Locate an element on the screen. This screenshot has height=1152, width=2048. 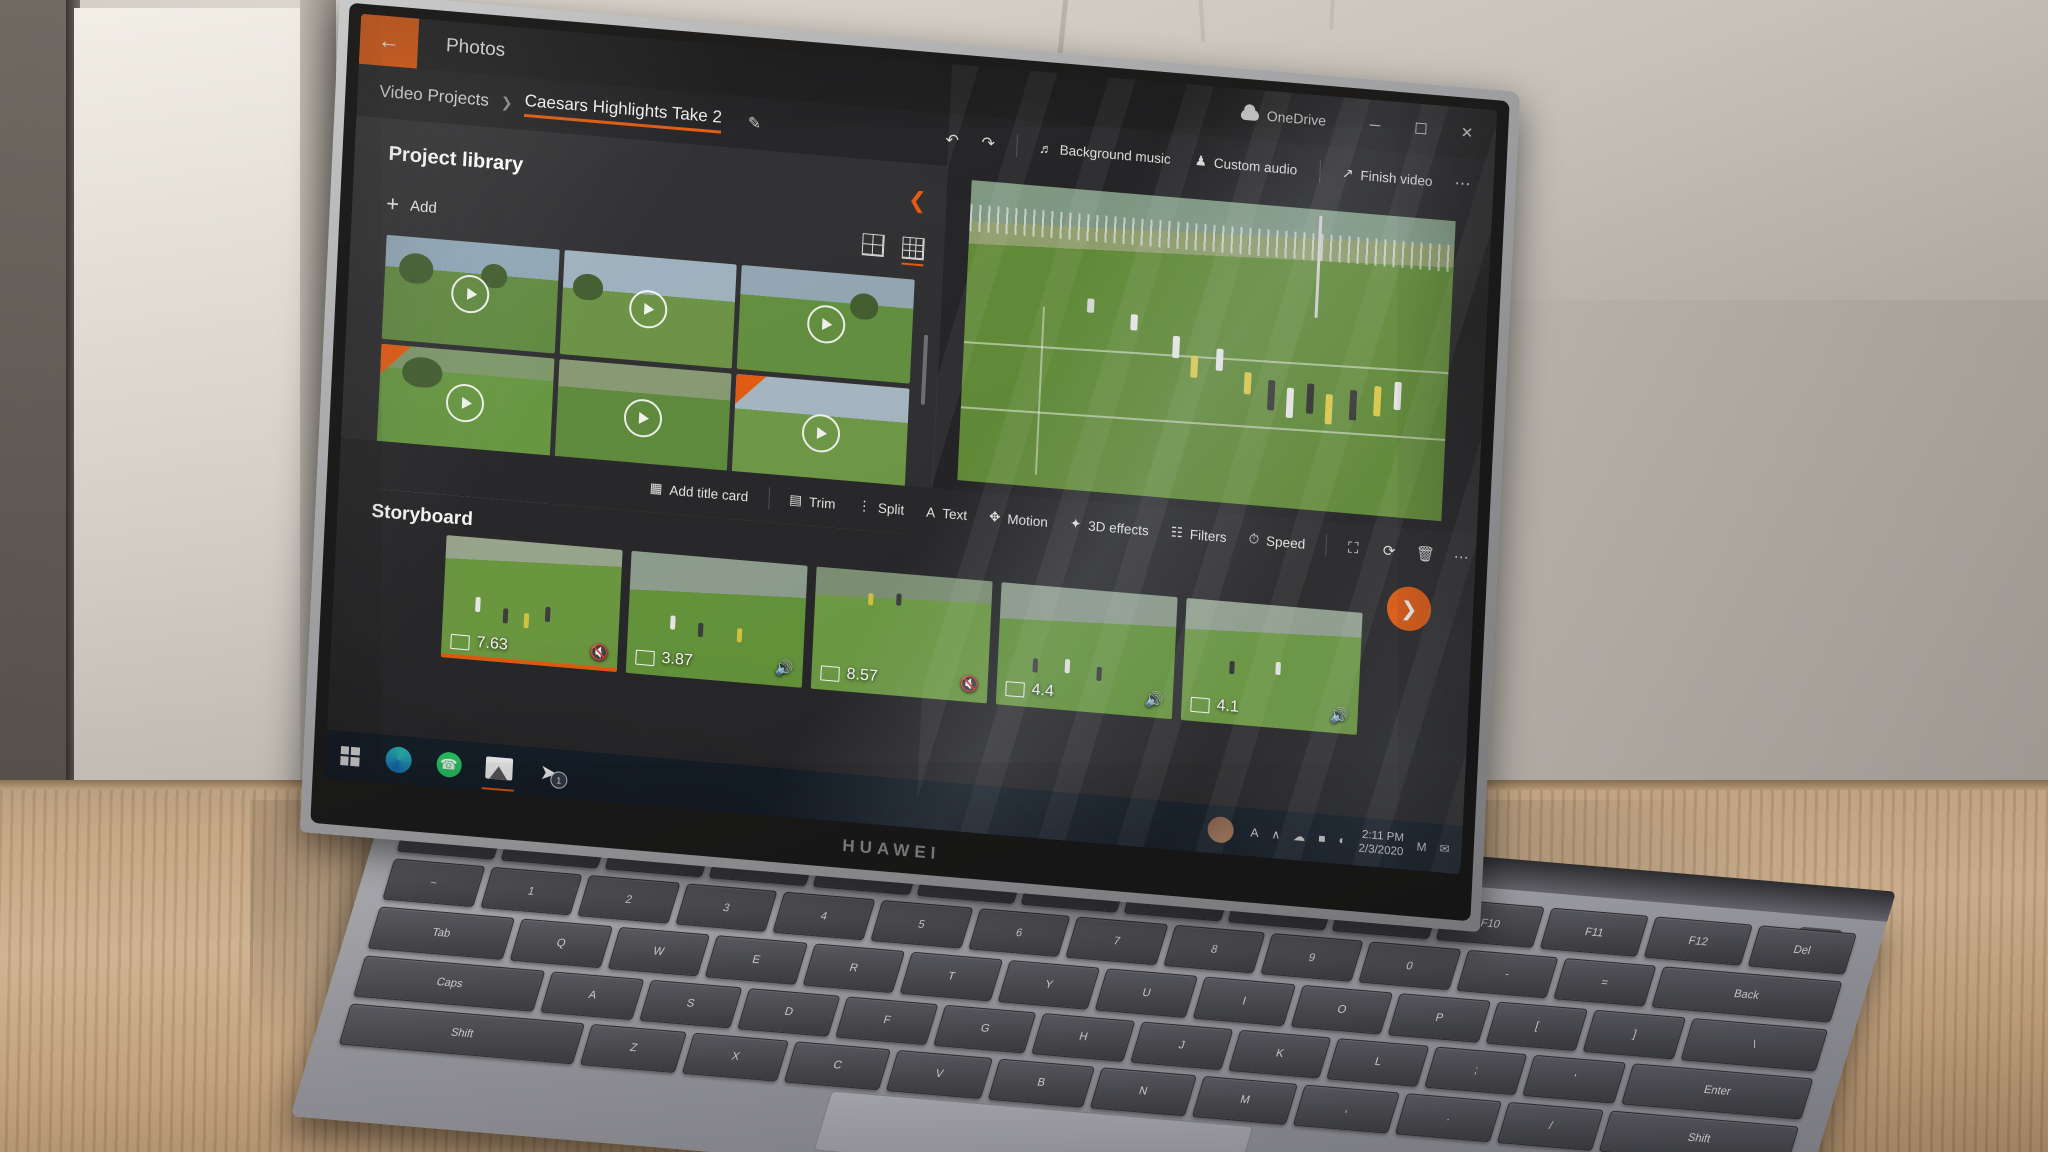
motion-label: Motion is located at coordinates (1028, 520).